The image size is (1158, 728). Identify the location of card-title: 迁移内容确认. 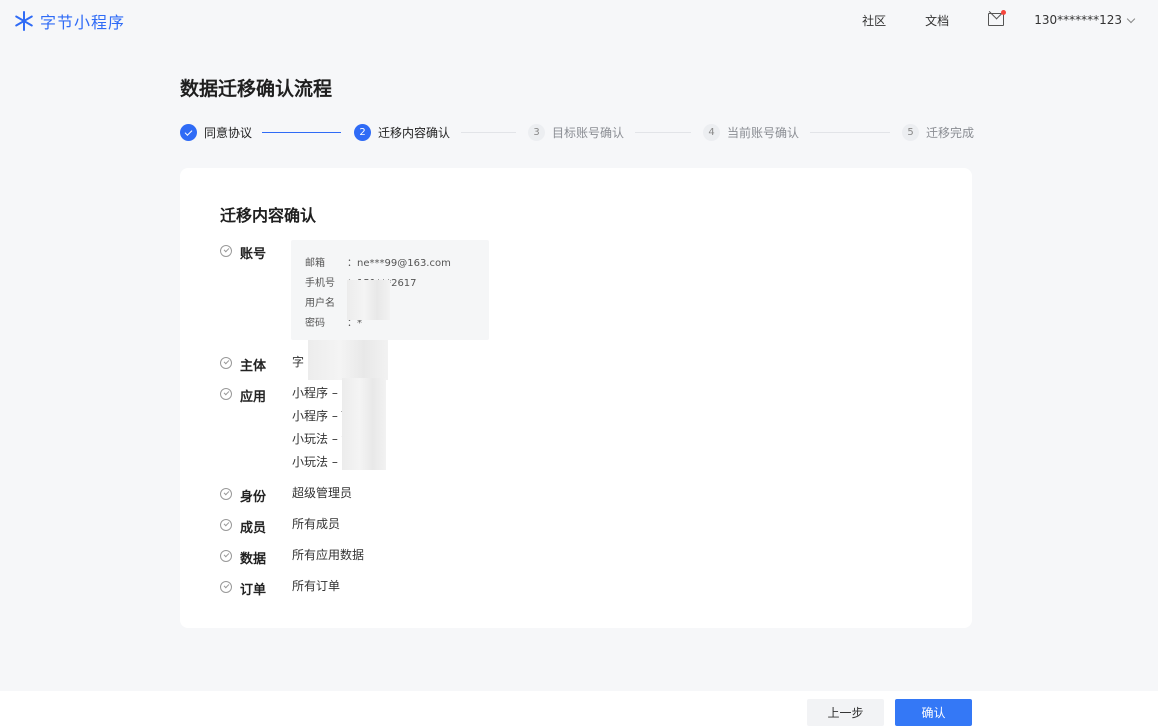
(268, 215).